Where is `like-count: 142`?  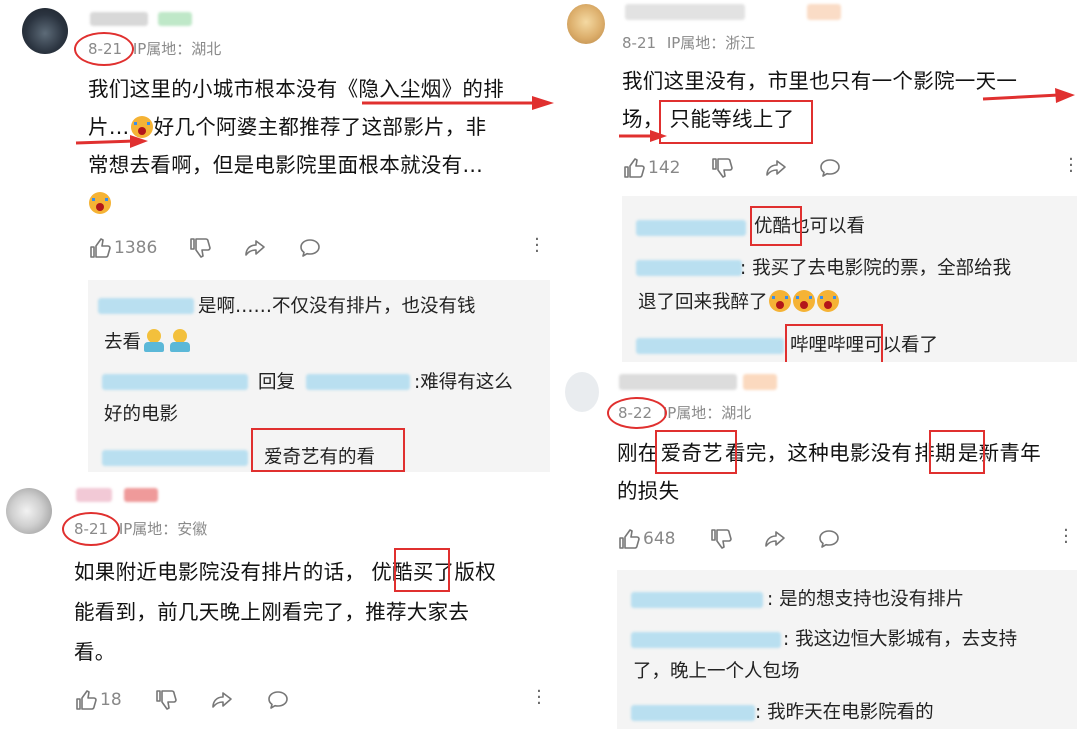 like-count: 142 is located at coordinates (664, 168).